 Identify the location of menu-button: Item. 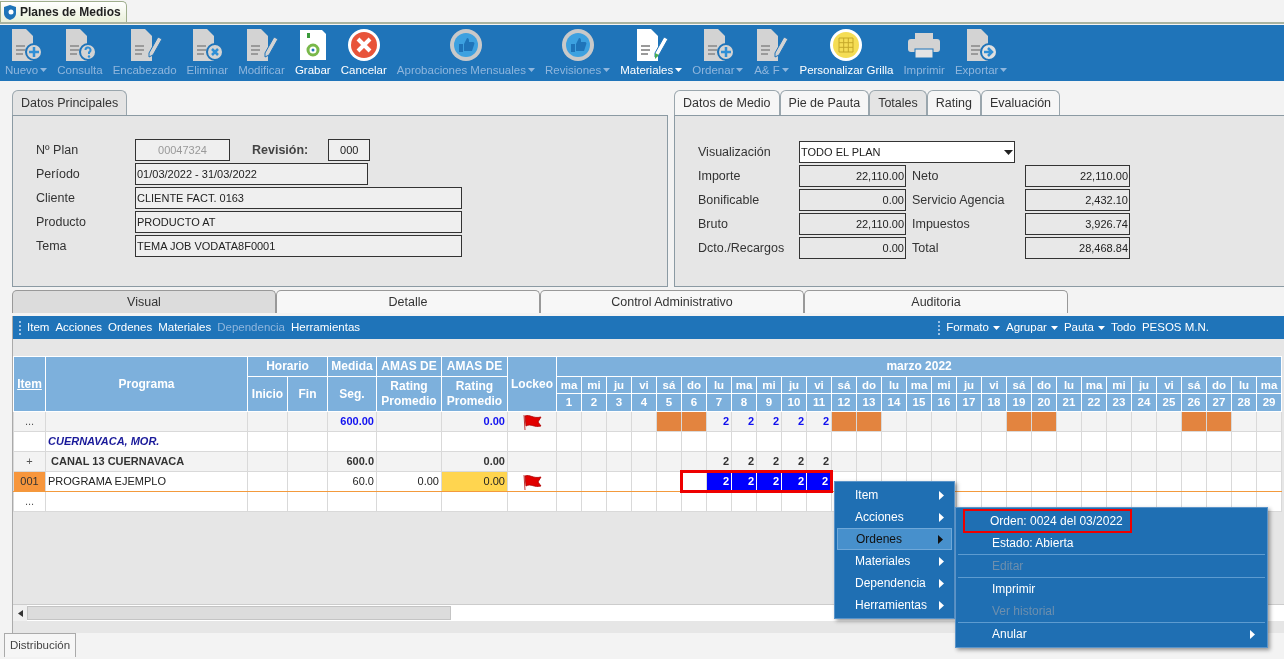
(38, 327).